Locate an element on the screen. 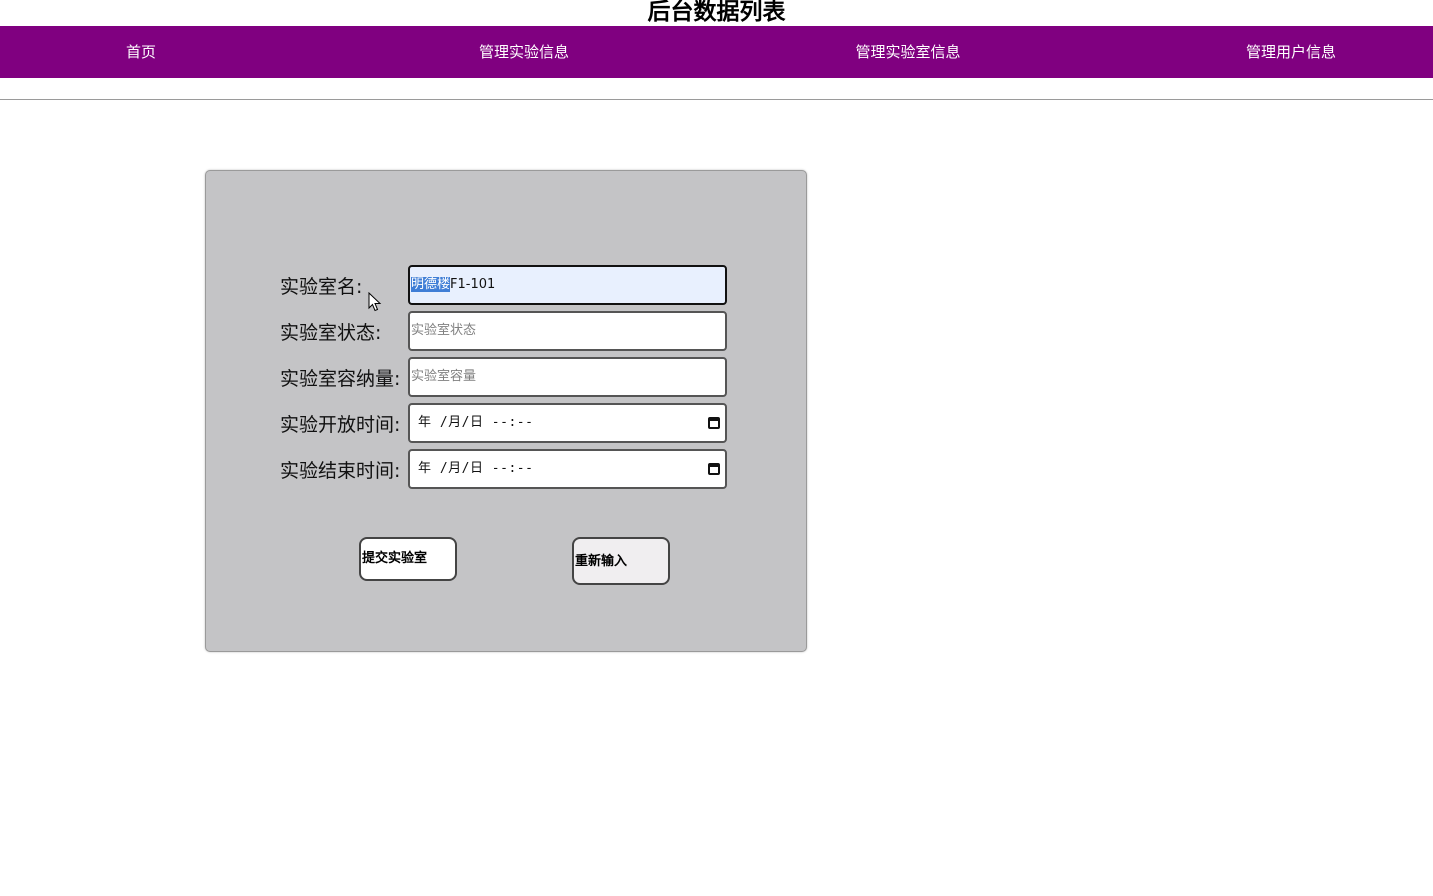 This screenshot has height=896, width=1433. lab-status-label: 实验室状态: is located at coordinates (331, 333).